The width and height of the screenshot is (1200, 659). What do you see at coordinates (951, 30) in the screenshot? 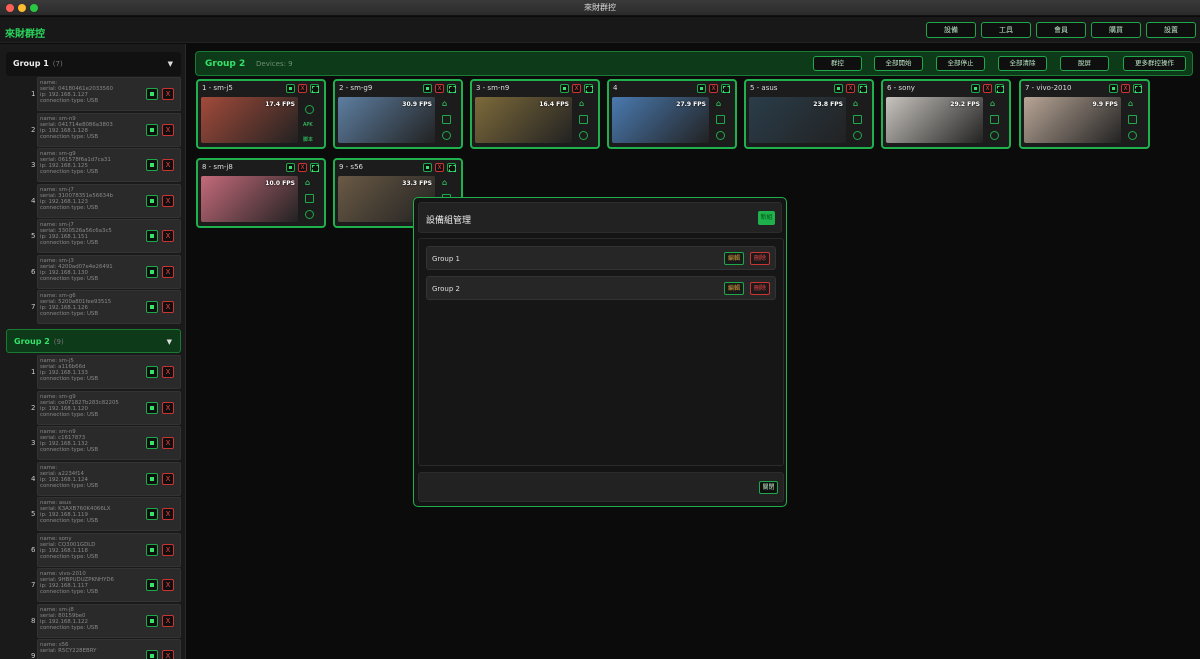
I see `devices-button: 設備` at bounding box center [951, 30].